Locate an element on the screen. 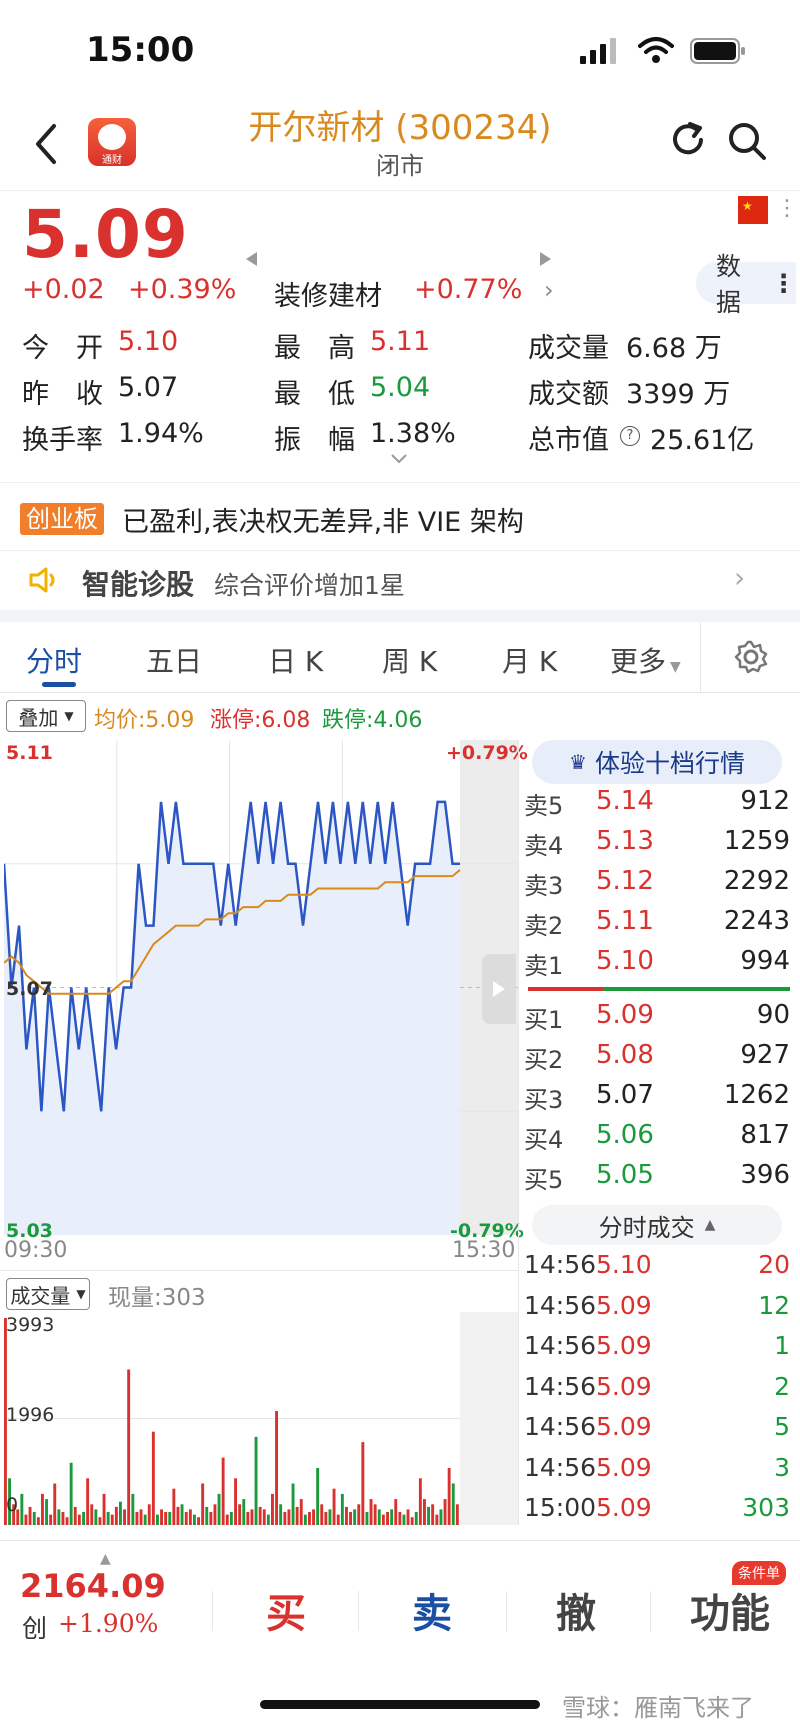  ask-row: 卖5 5.14 912 is located at coordinates (657, 806).